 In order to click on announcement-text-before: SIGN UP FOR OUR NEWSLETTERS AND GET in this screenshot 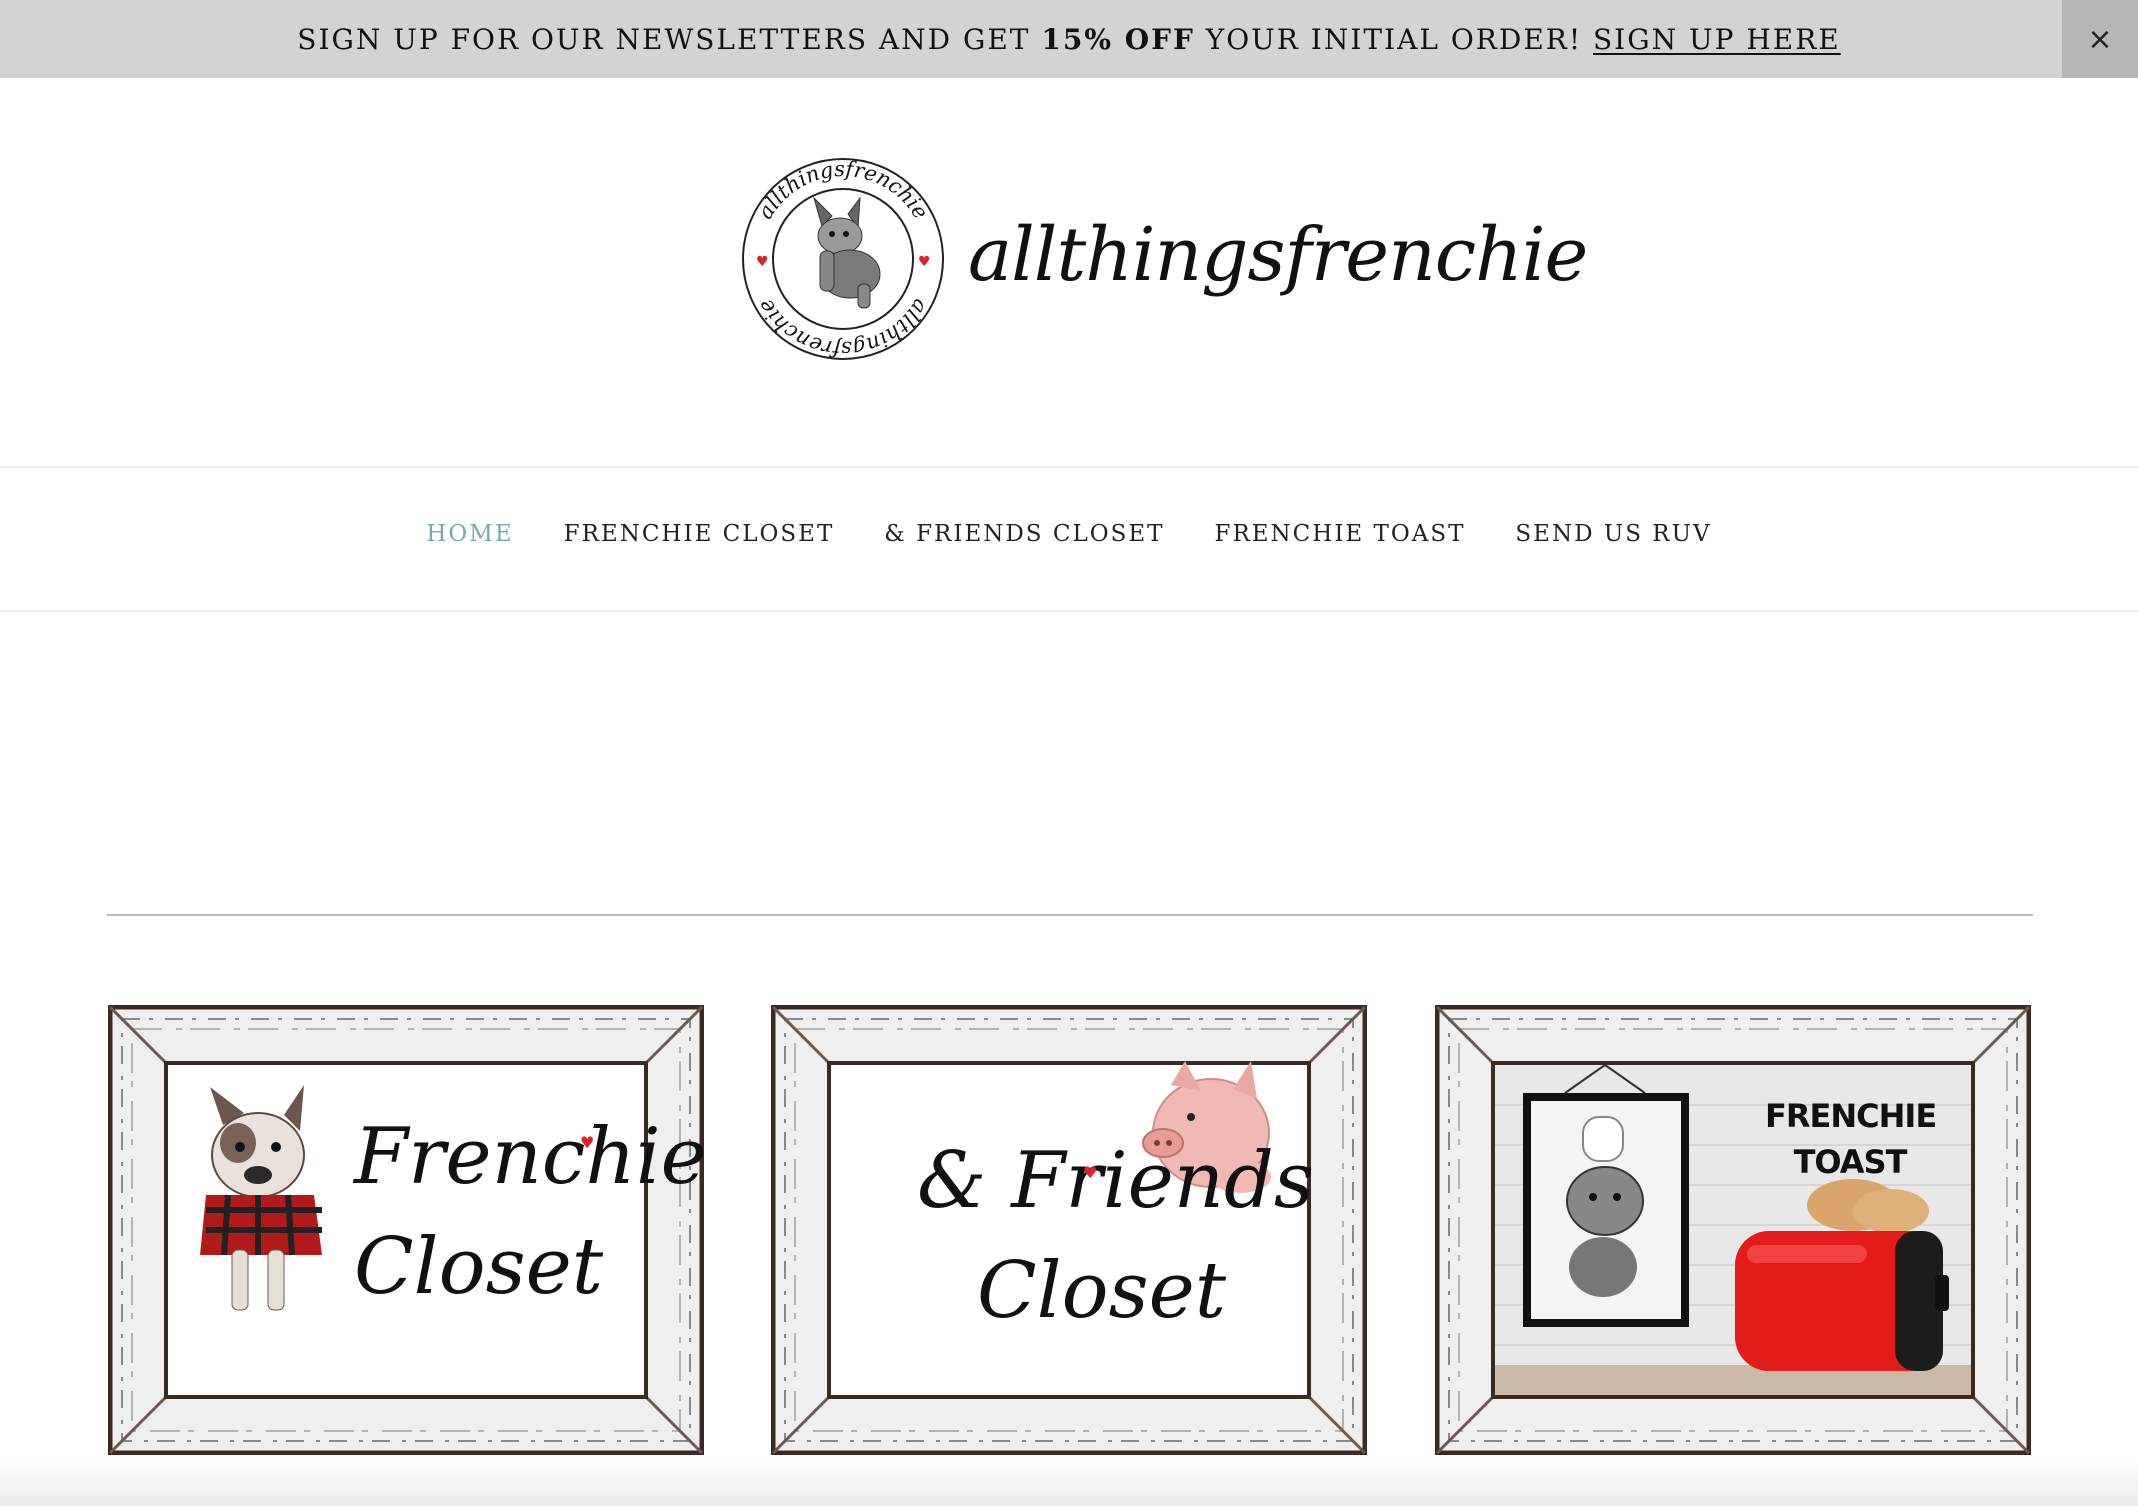, I will do `click(669, 39)`.